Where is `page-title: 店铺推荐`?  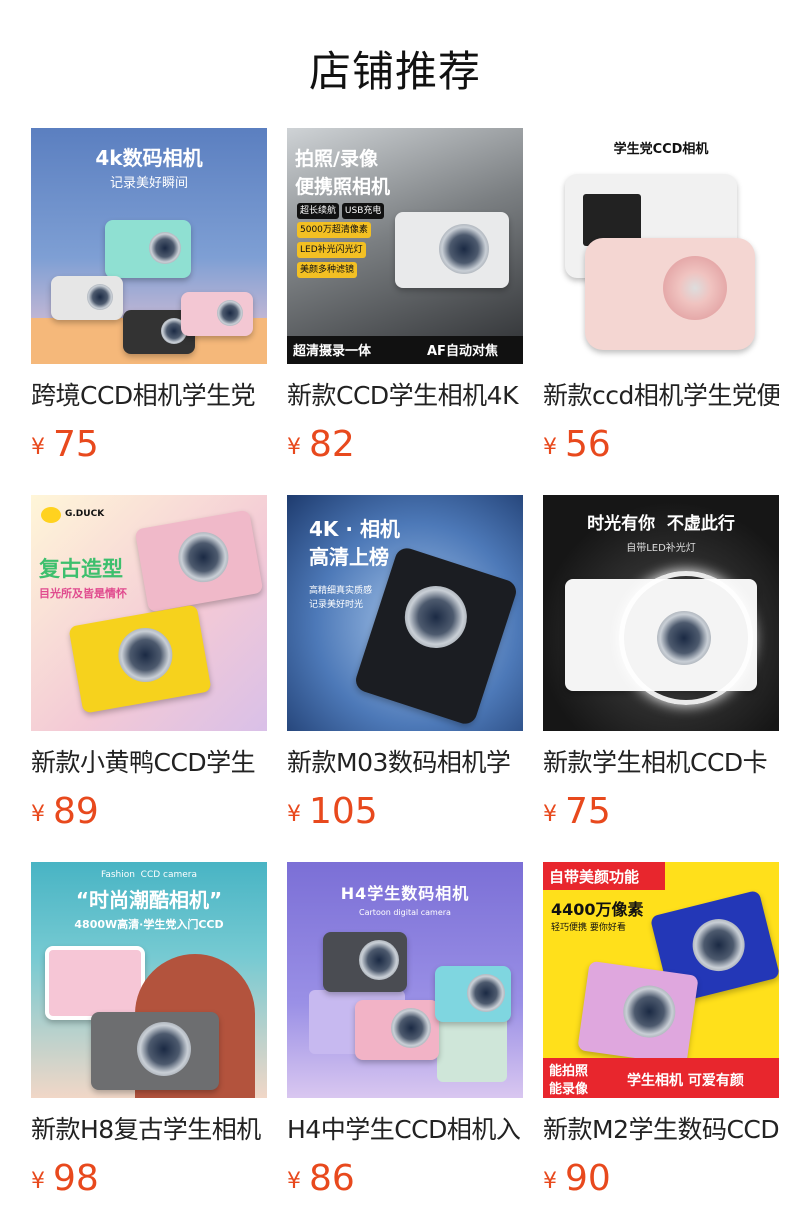 page-title: 店铺推荐 is located at coordinates (394, 71).